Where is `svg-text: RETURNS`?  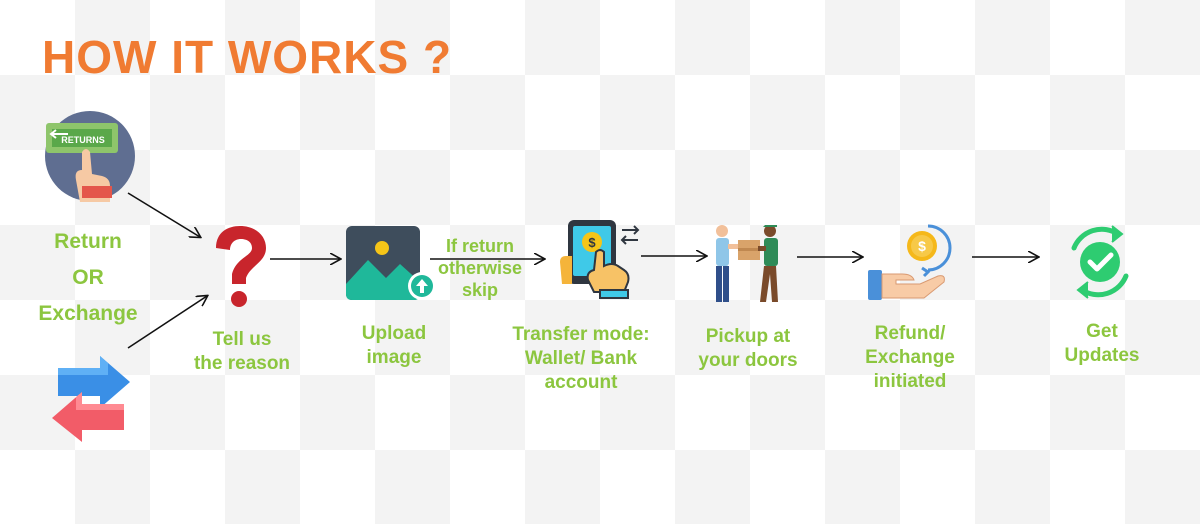
svg-text: RETURNS is located at coordinates (83, 140).